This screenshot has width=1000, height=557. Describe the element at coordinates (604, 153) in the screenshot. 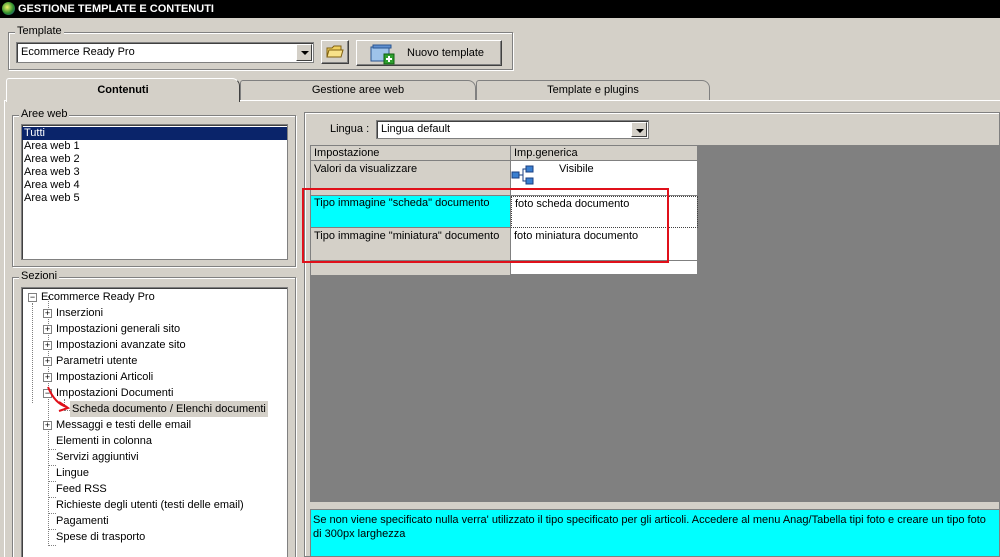

I see `column-header-imp-generica: Imp.generica` at that location.